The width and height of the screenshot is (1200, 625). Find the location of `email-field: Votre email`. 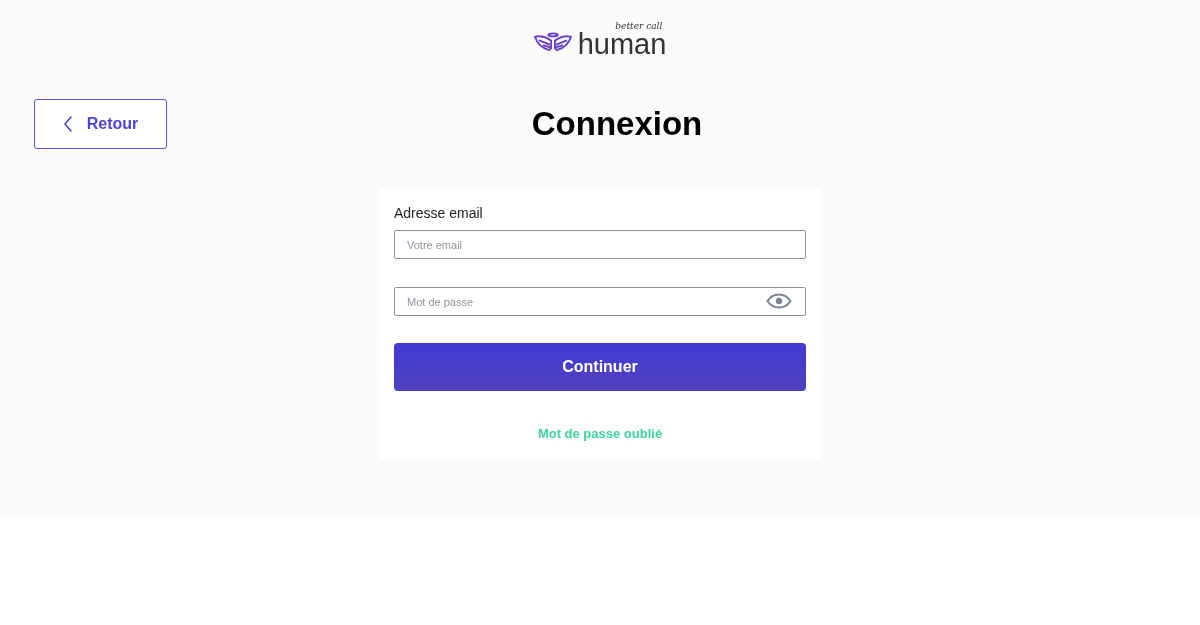

email-field: Votre email is located at coordinates (600, 244).